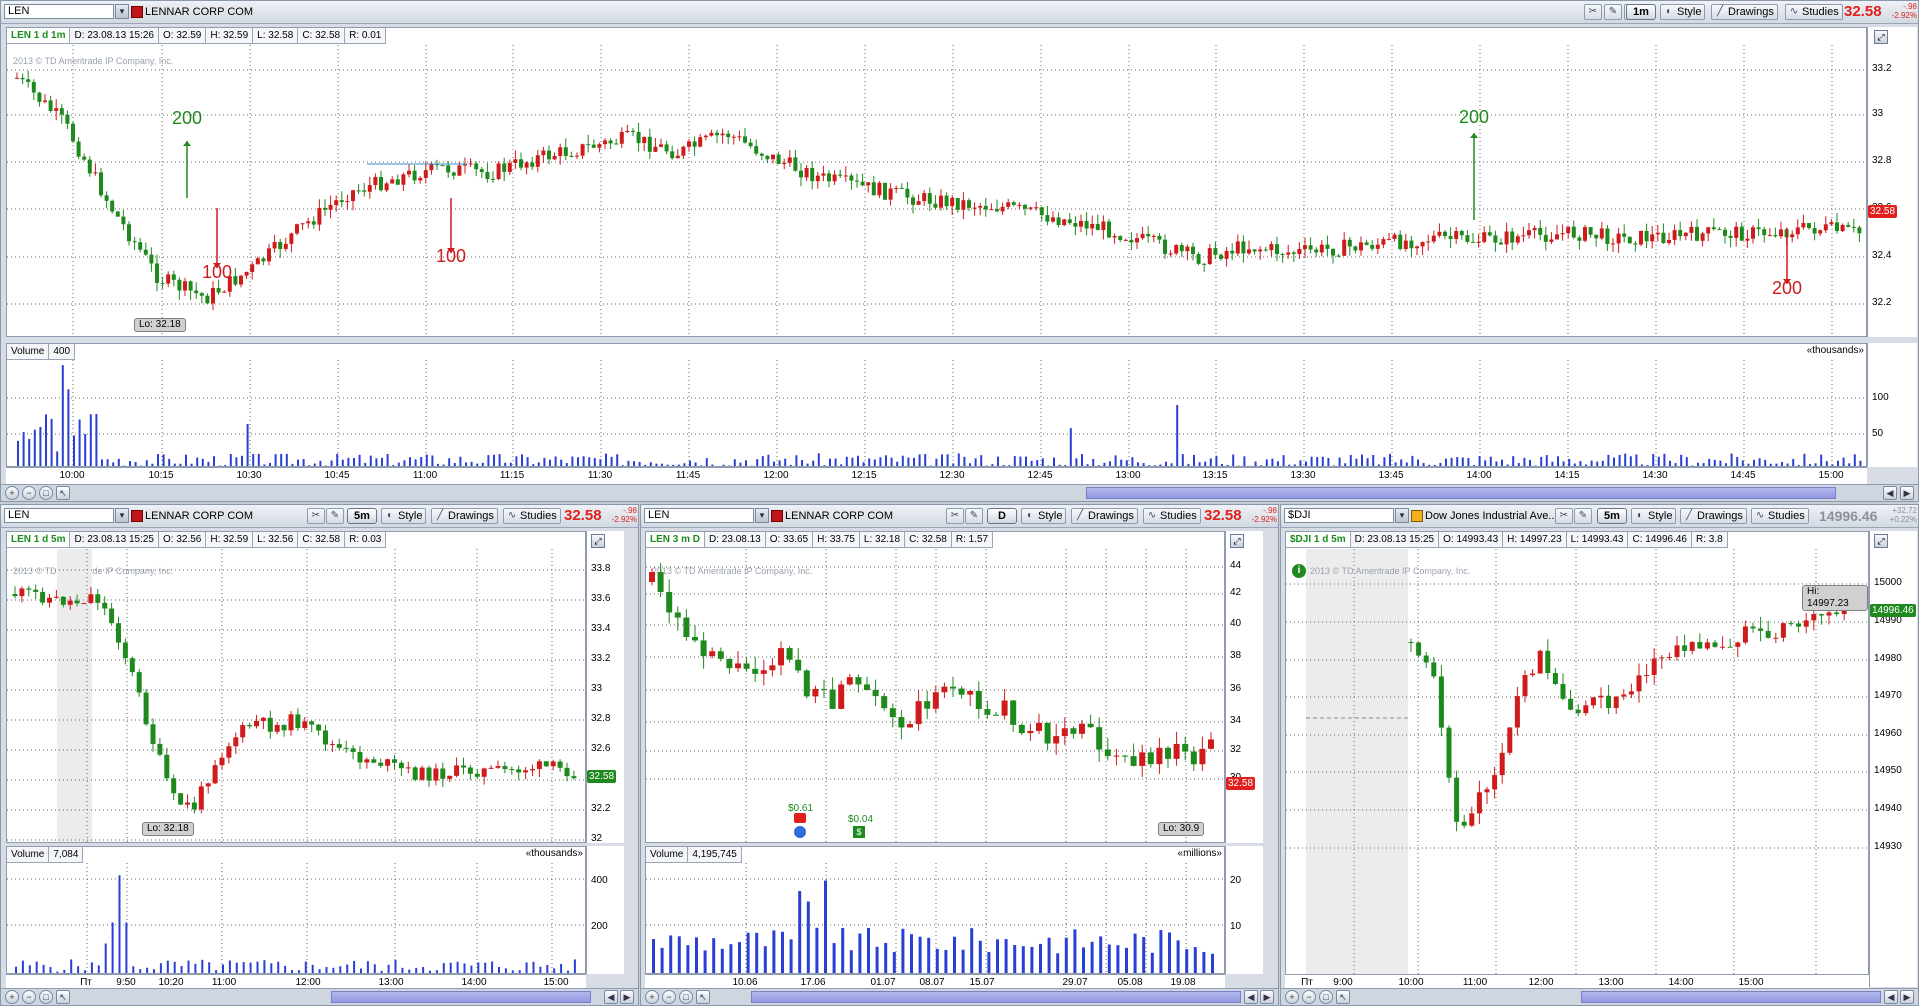  Describe the element at coordinates (800, 832) in the screenshot. I see `info-pin-icon` at that location.